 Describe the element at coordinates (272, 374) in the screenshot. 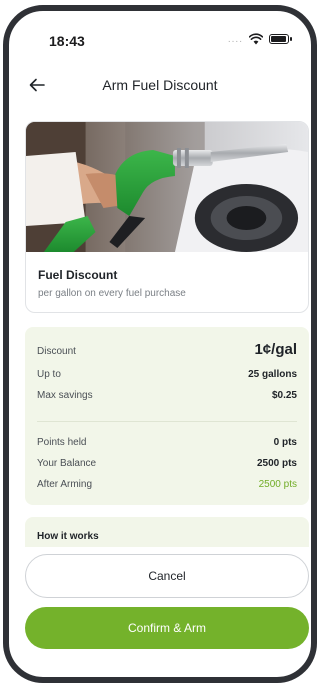

I see `up-to-value: 25 gallons` at that location.